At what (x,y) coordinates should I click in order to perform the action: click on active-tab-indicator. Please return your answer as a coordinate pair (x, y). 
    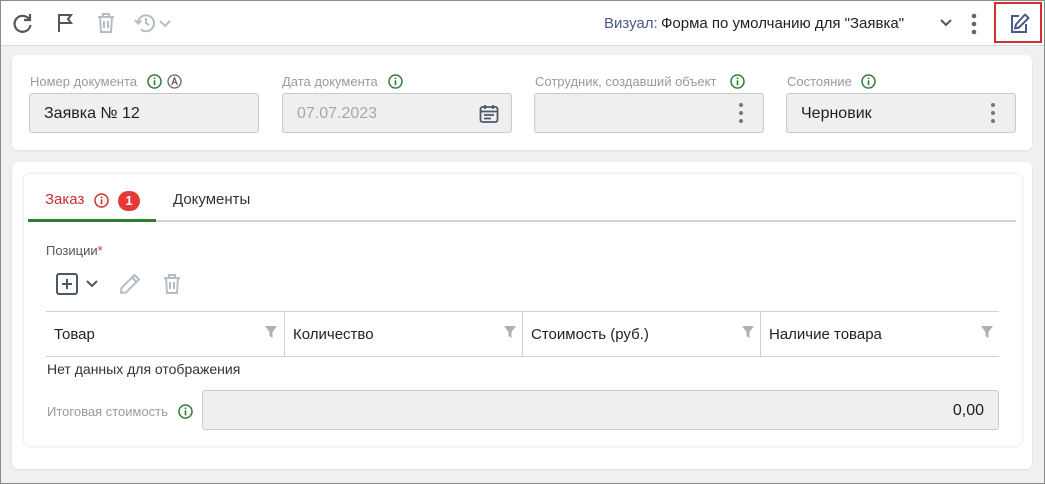
    Looking at the image, I should click on (92, 220).